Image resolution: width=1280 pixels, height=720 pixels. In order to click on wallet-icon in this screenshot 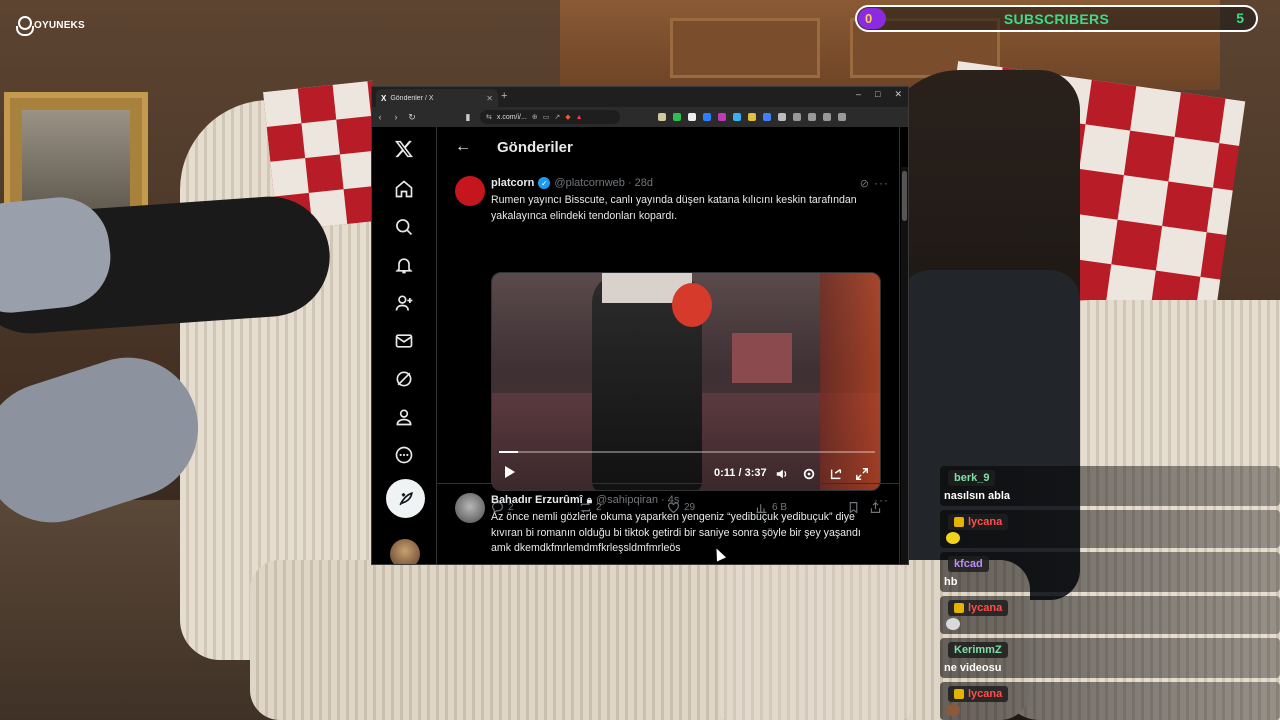, I will do `click(827, 117)`.